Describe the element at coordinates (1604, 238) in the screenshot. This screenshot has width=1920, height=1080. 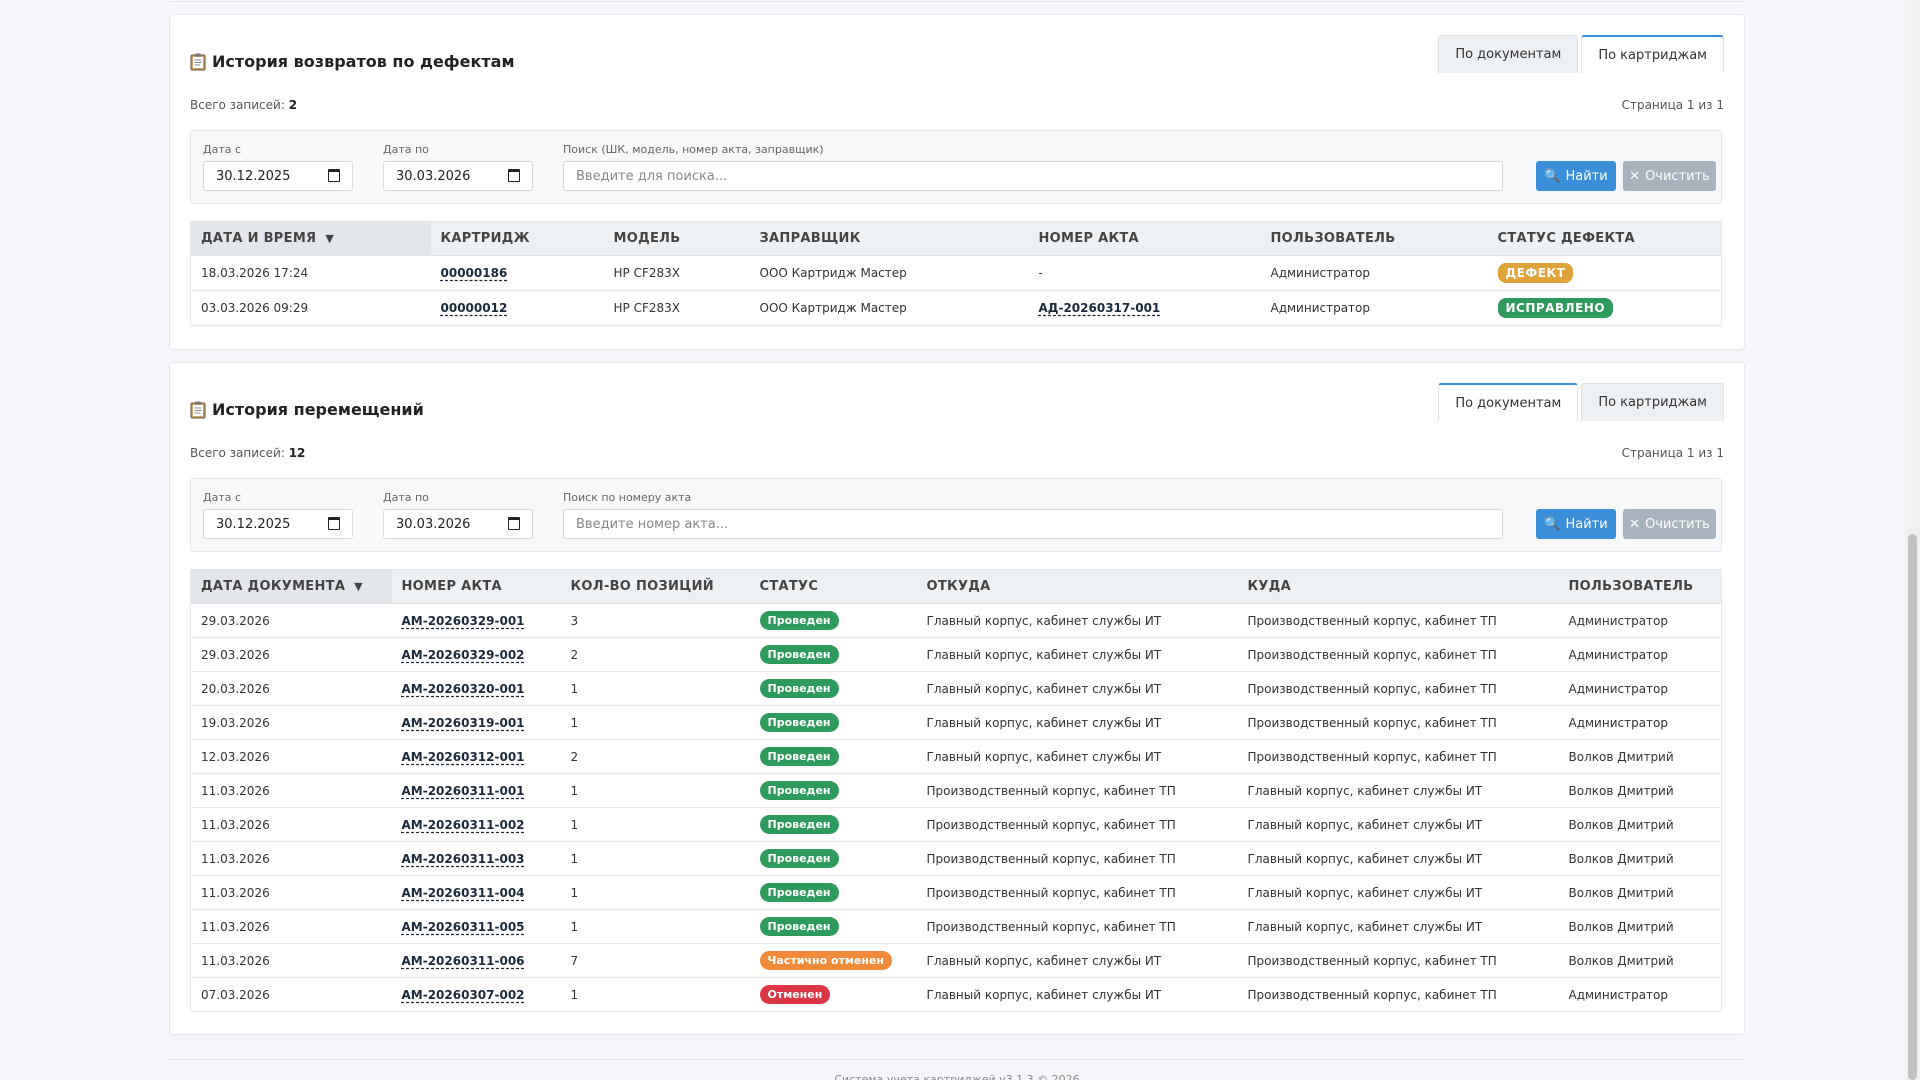
I see `col-defect-status: Статус дефекта` at that location.